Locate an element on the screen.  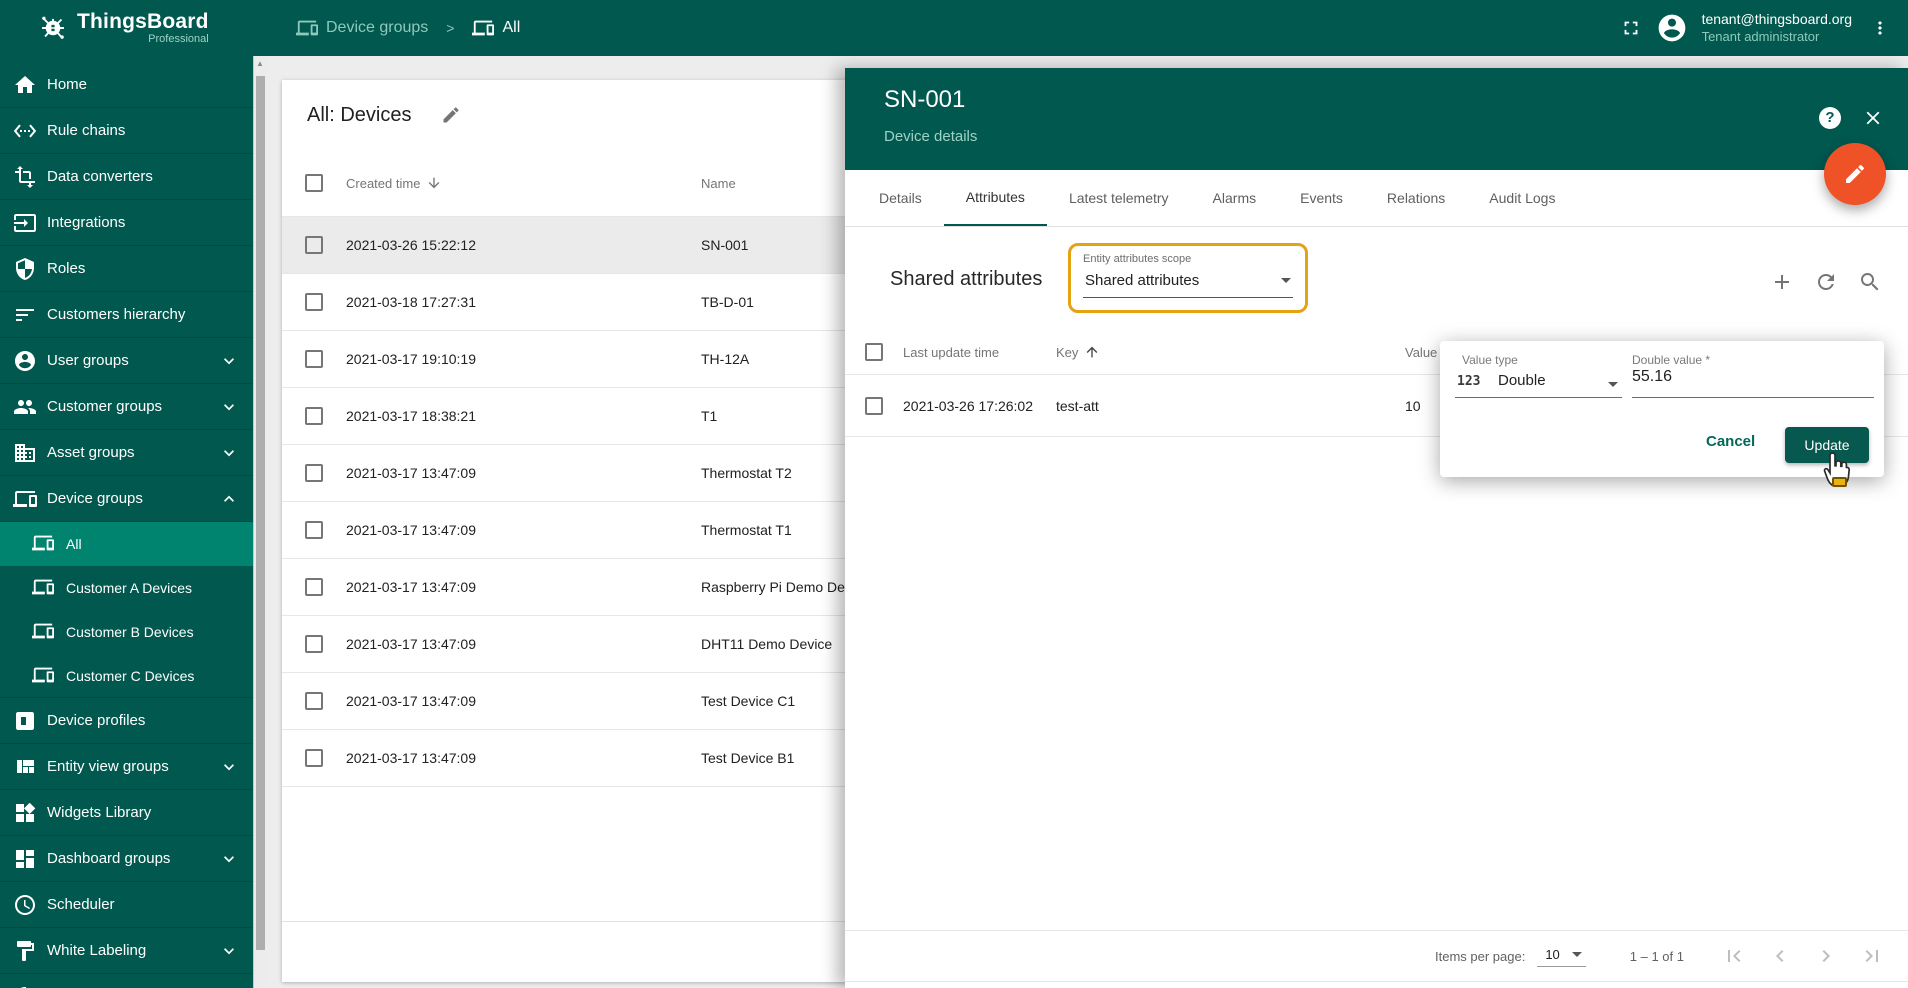
edit-device-fab is located at coordinates (1855, 174).